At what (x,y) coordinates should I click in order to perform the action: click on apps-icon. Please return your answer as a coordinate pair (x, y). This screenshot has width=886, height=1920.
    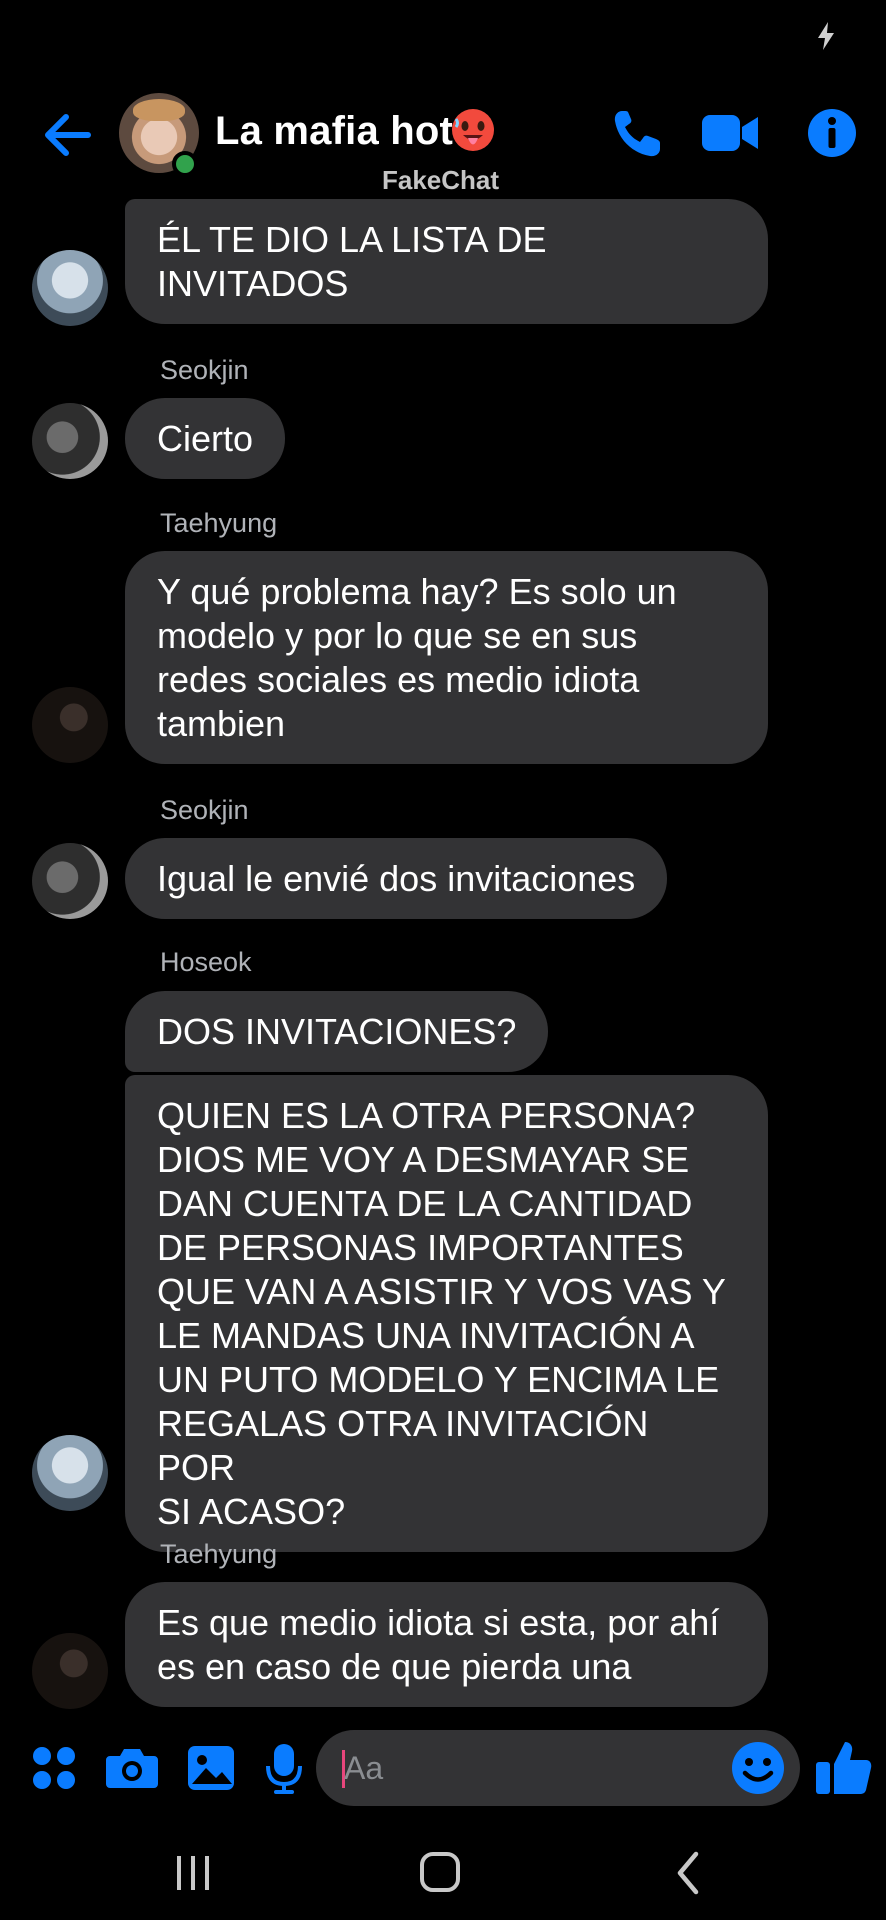
    Looking at the image, I should click on (54, 1768).